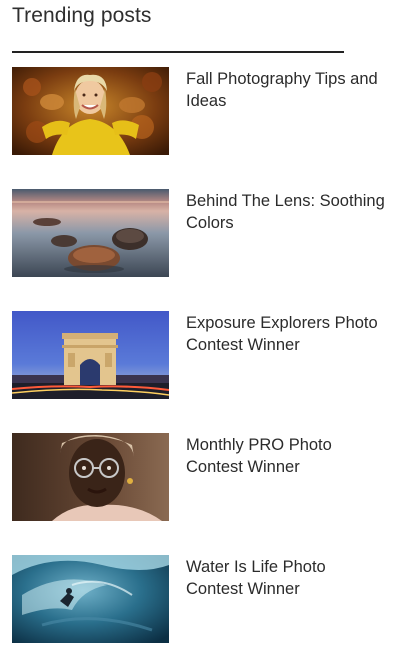 Image resolution: width=400 pixels, height=655 pixels. What do you see at coordinates (286, 334) in the screenshot?
I see `post-title: Exposure Explorers Photo Contest Winner` at bounding box center [286, 334].